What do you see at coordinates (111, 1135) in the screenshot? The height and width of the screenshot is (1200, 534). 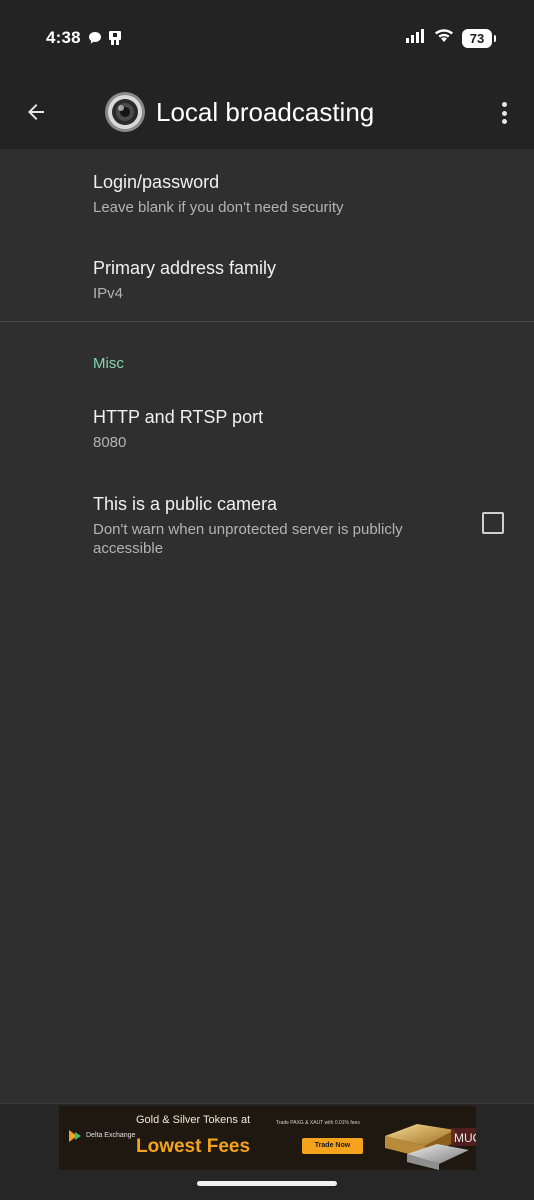 I see `ad-brand-name: Delta Exchange` at bounding box center [111, 1135].